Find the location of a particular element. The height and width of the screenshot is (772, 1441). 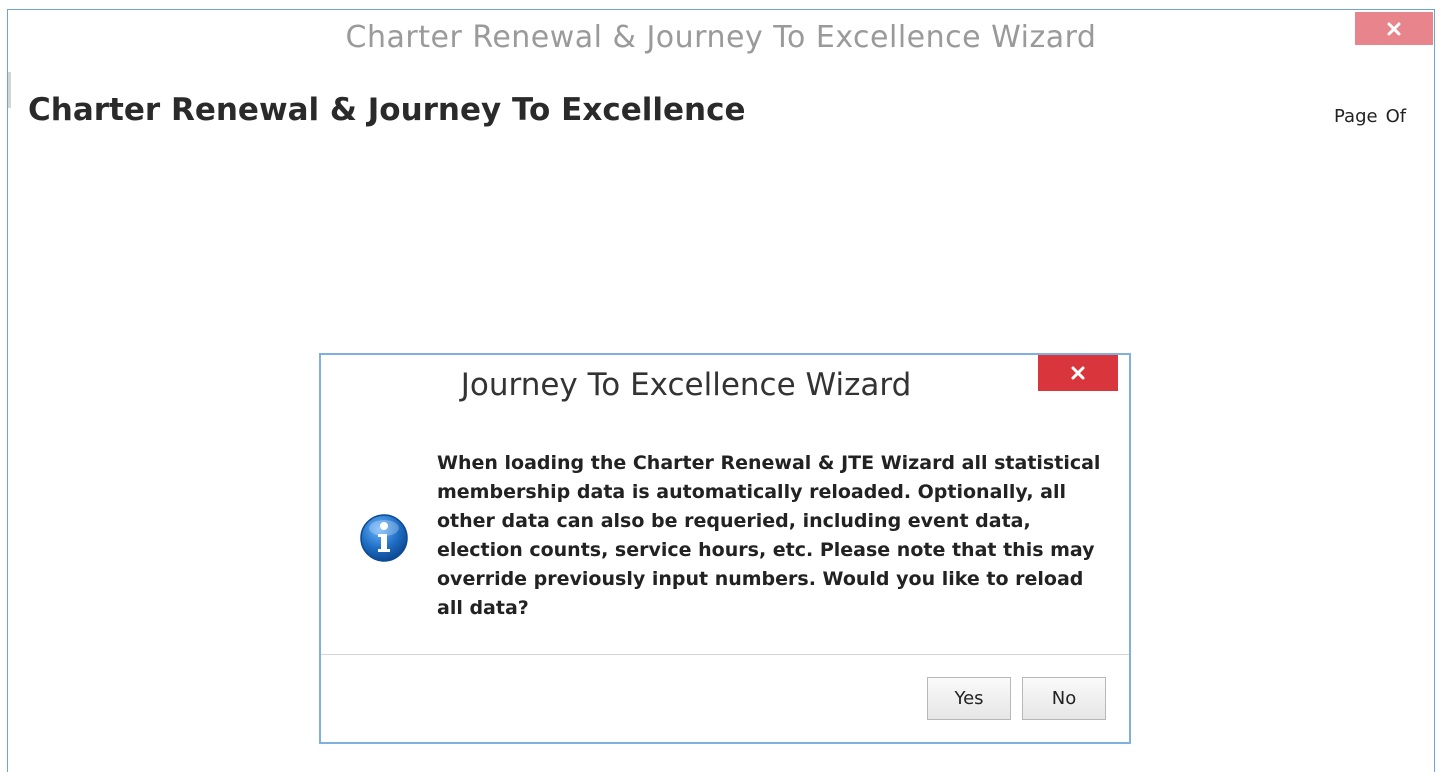

of-label: Of is located at coordinates (1396, 116).